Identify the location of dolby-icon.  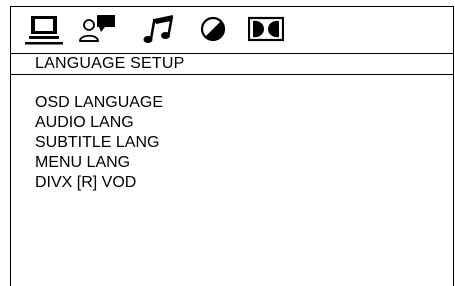
(266, 29).